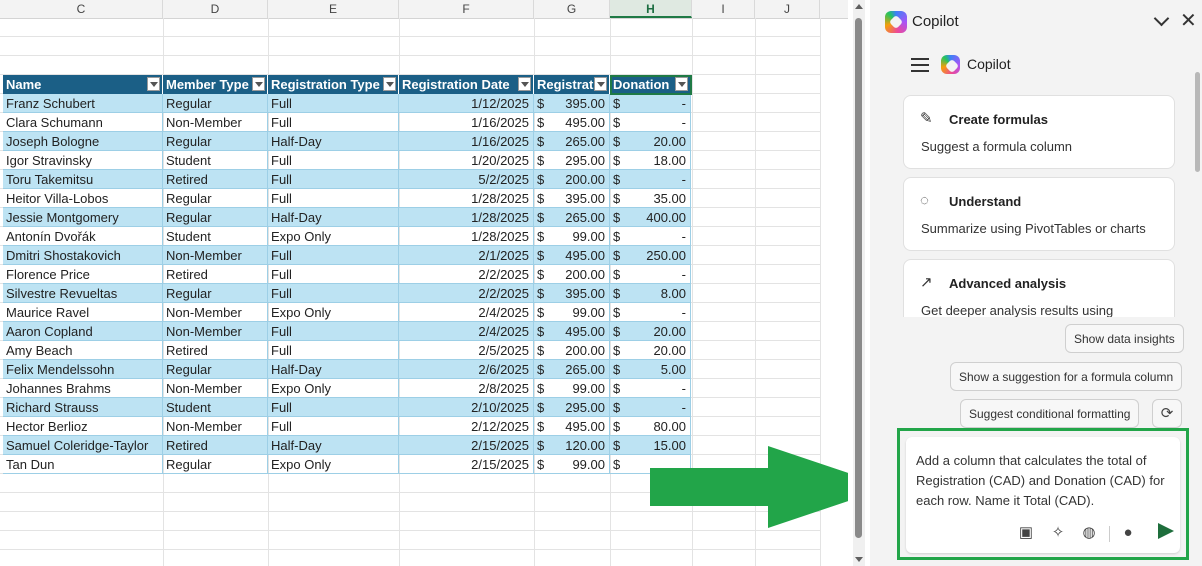 Image resolution: width=1202 pixels, height=566 pixels. What do you see at coordinates (651, 9) in the screenshot?
I see `column-header-h: H` at bounding box center [651, 9].